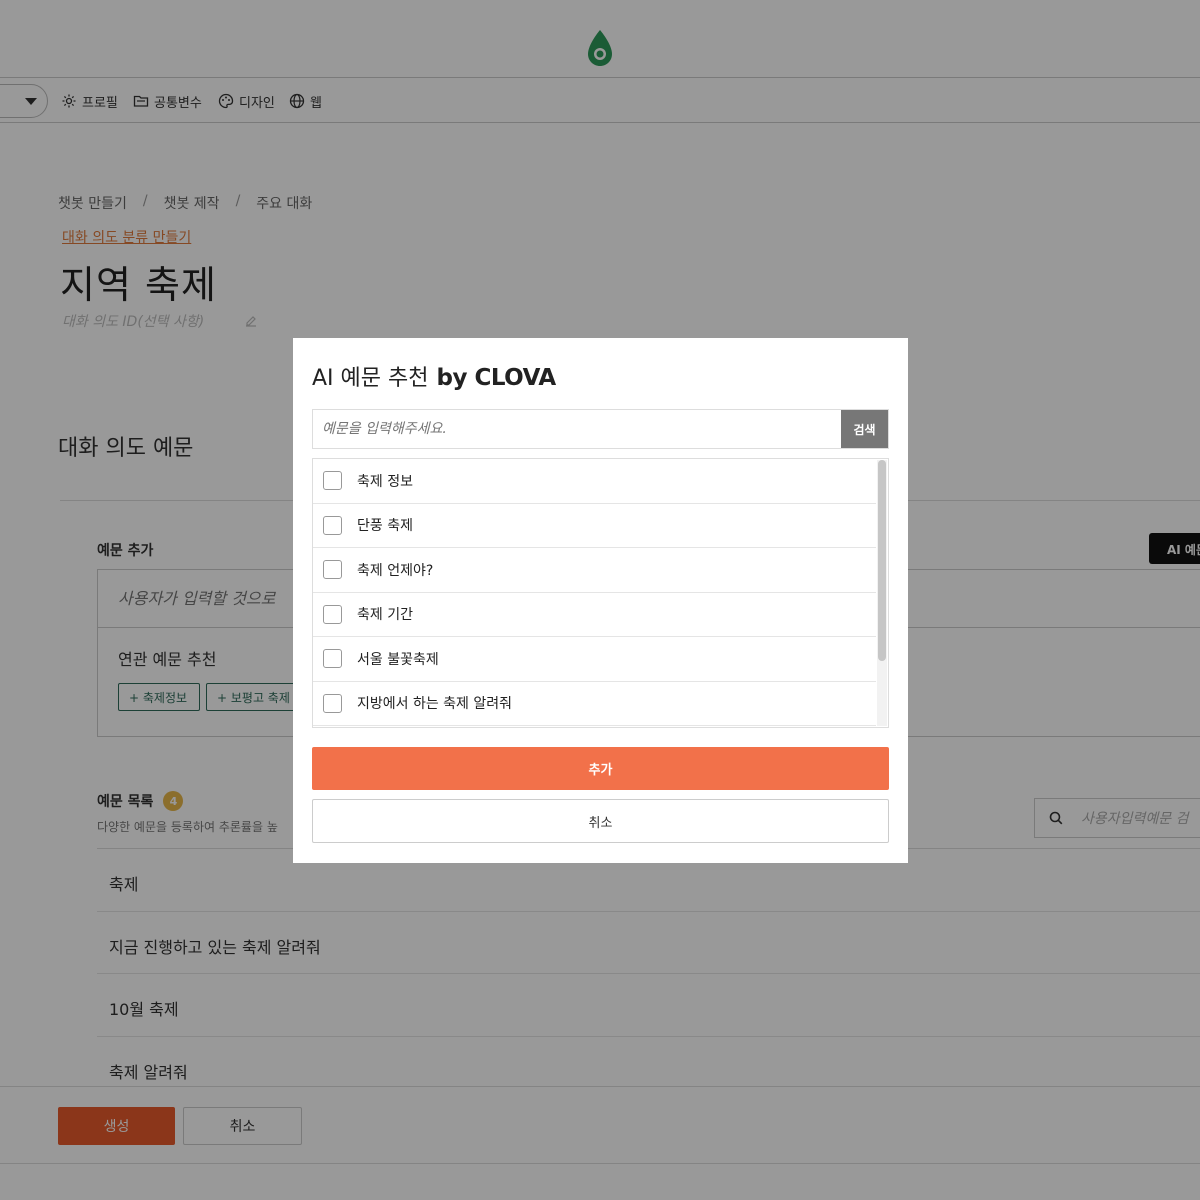  Describe the element at coordinates (594, 704) in the screenshot. I see `suggestion-item: 지방에서 하는 축제 알려줘` at that location.